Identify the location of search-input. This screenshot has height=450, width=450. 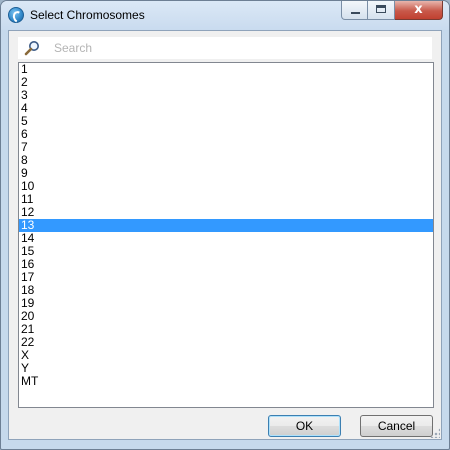
(239, 48).